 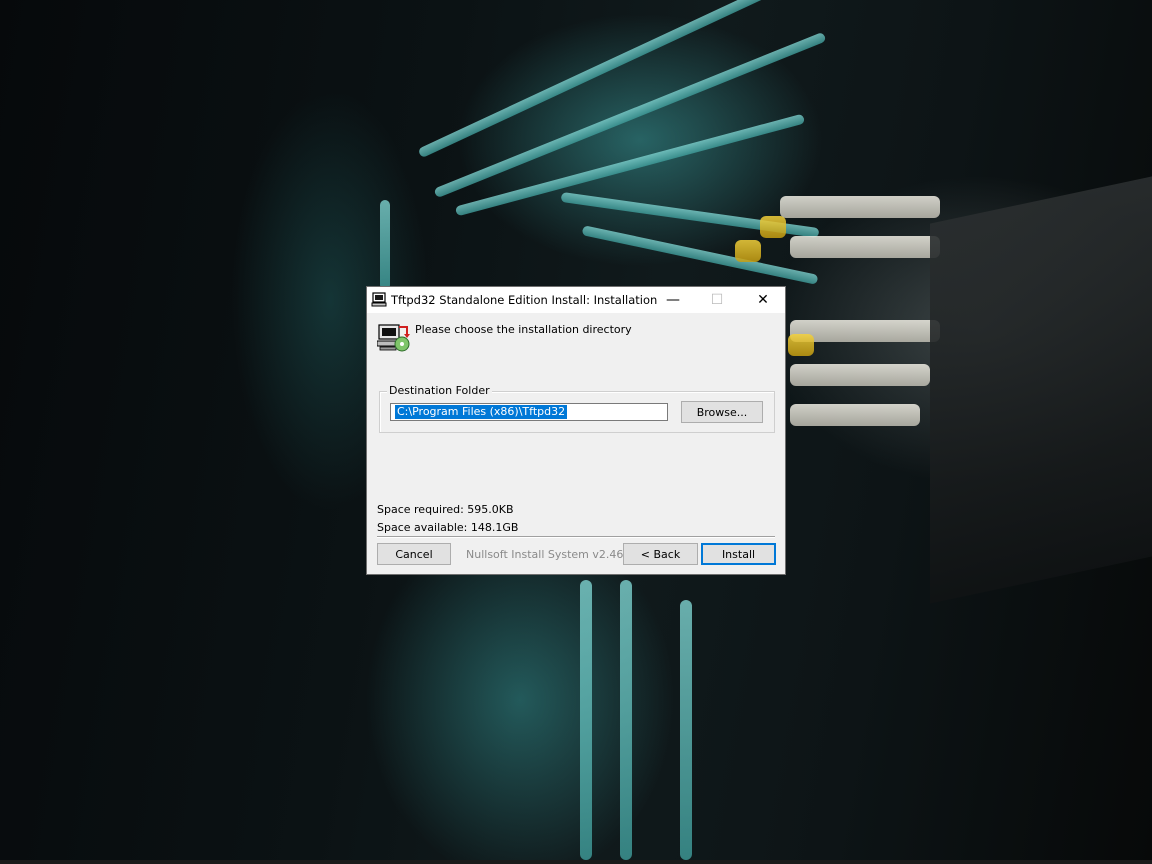 What do you see at coordinates (481, 412) in the screenshot?
I see `destination-path-text: C:\Program Files (x86)\Tftpd32` at bounding box center [481, 412].